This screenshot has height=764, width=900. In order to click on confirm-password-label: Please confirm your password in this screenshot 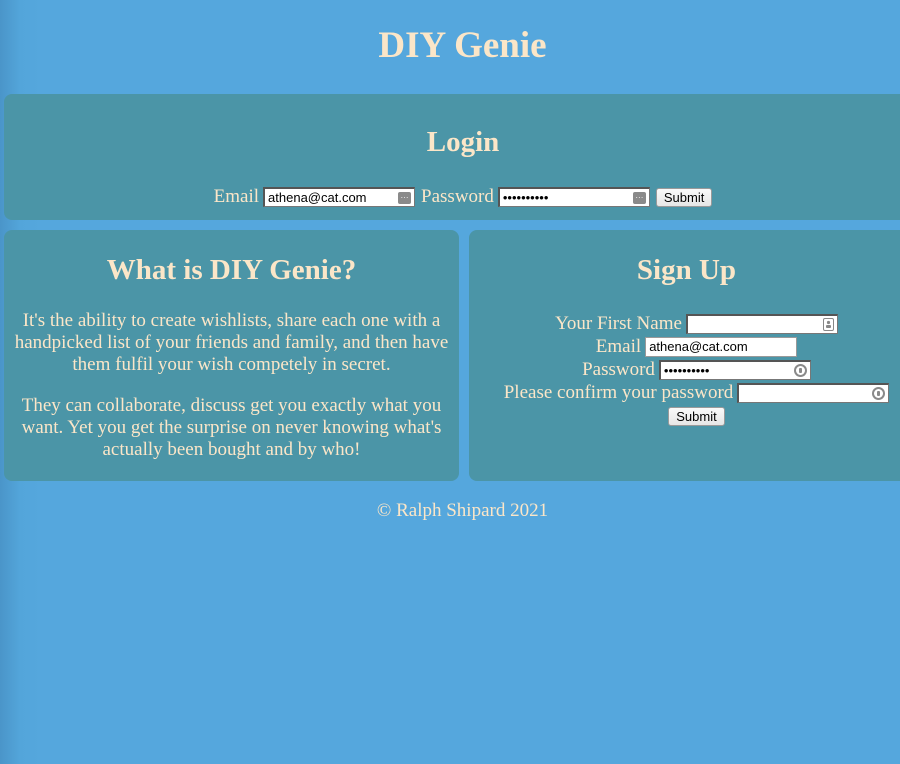, I will do `click(618, 392)`.